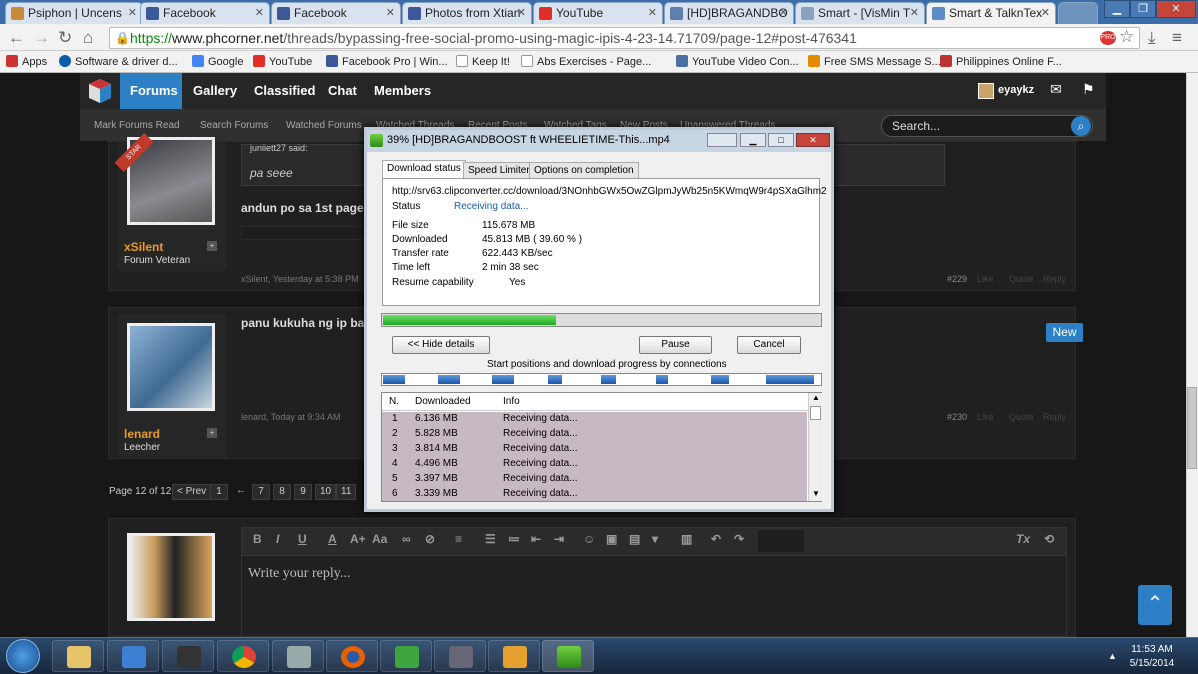  Describe the element at coordinates (430, 539) in the screenshot. I see `unlink-icon: ⊘` at that location.